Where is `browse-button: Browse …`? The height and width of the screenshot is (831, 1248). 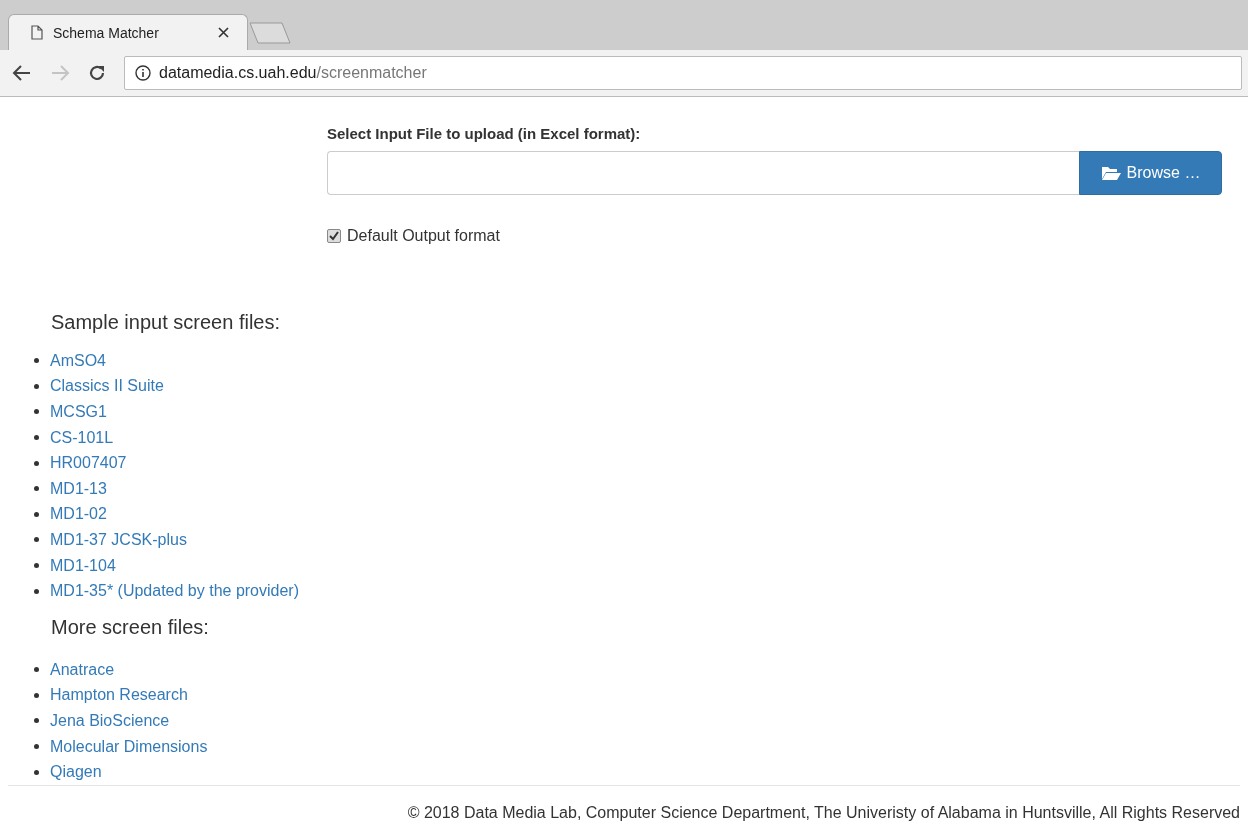
browse-button: Browse … is located at coordinates (1150, 173).